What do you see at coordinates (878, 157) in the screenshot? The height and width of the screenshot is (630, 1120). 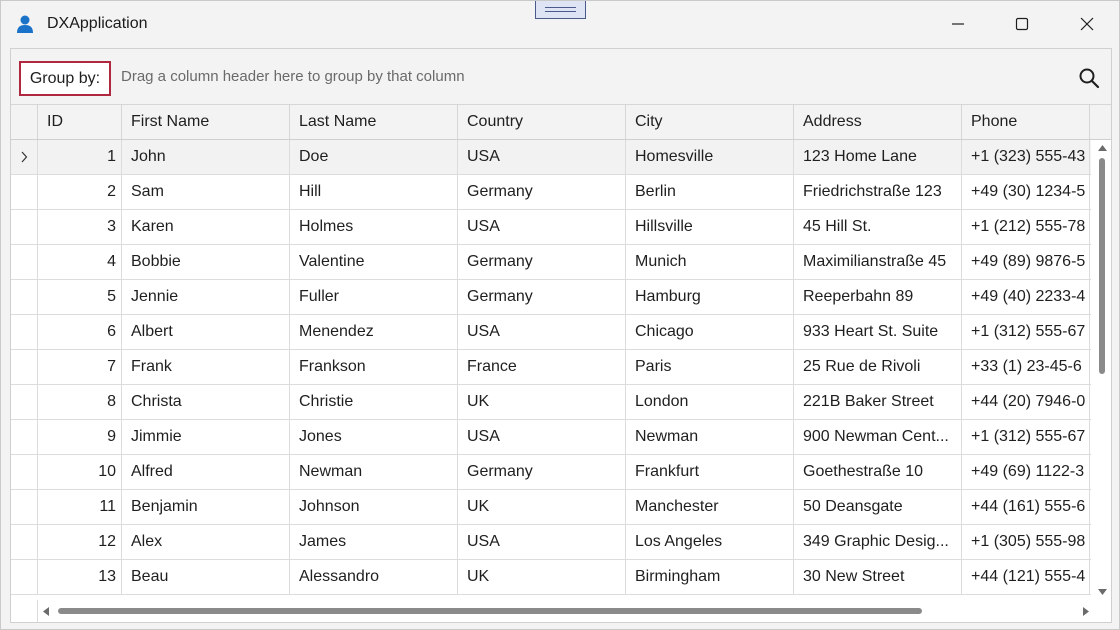 I see `cell-address: 123 Home Lane` at bounding box center [878, 157].